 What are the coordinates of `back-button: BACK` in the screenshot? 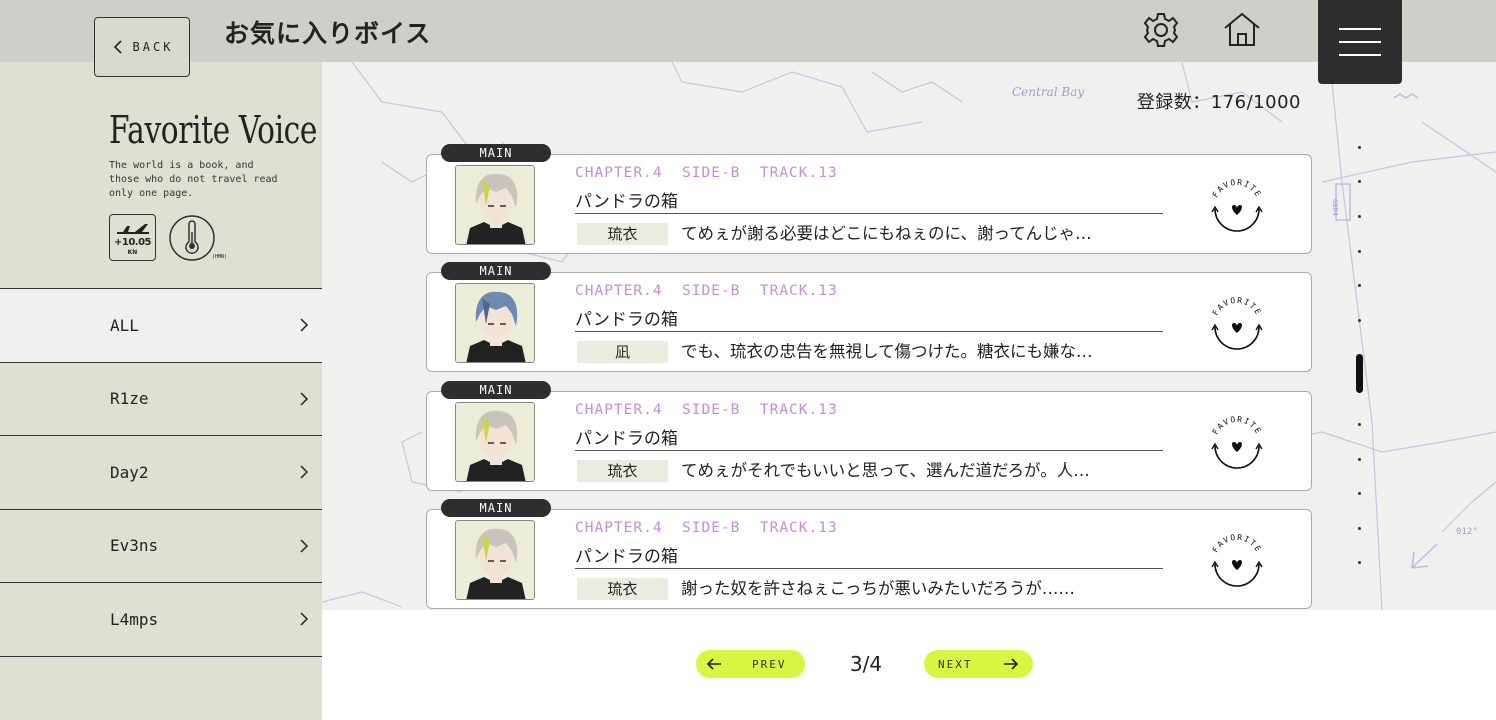 It's located at (142, 47).